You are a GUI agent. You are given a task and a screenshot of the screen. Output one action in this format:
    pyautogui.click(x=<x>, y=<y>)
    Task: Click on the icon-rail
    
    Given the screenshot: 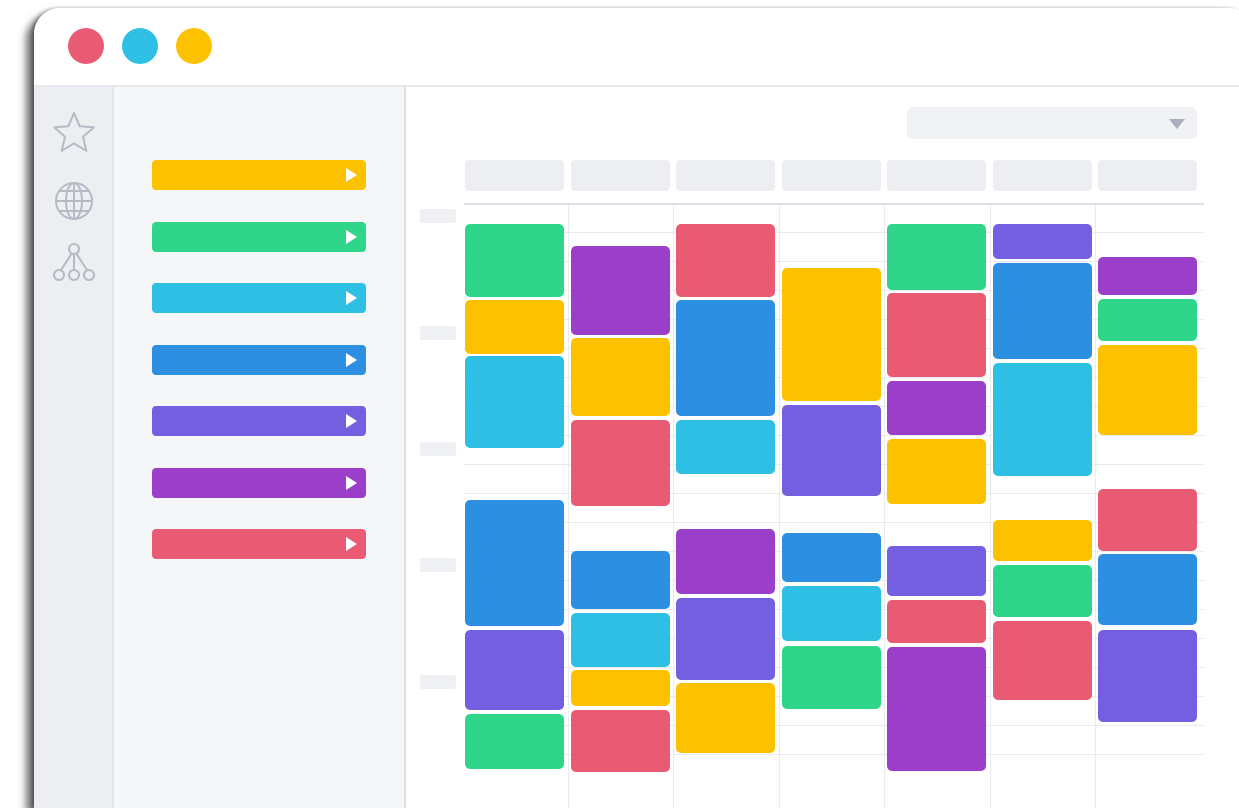 What is the action you would take?
    pyautogui.click(x=74, y=447)
    